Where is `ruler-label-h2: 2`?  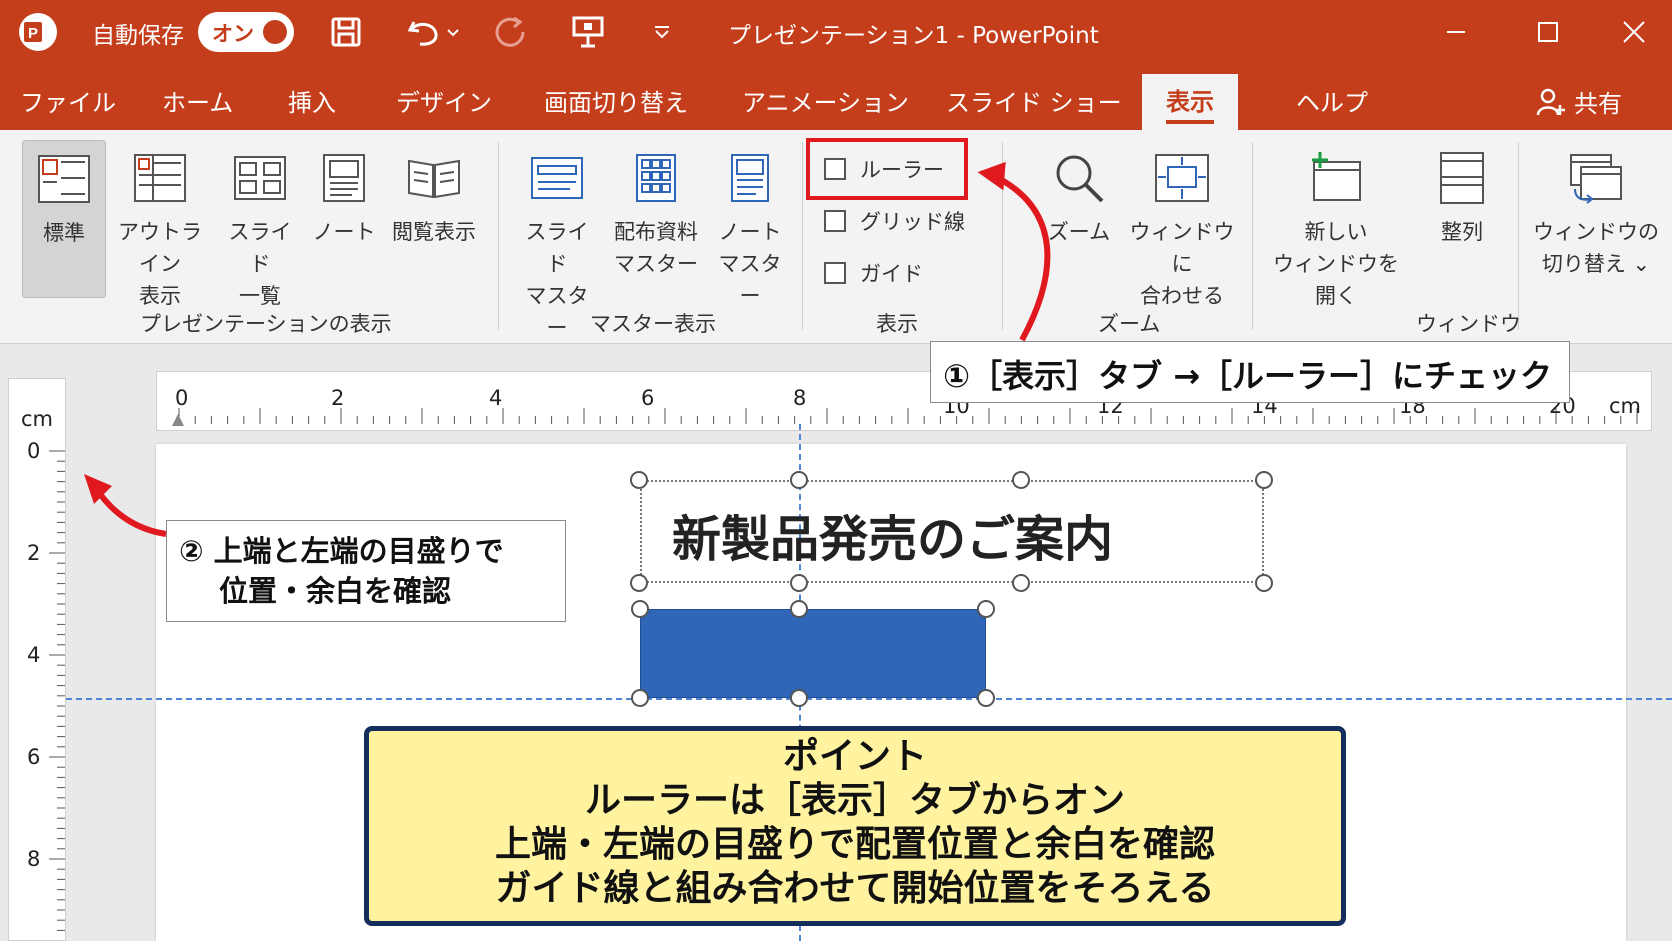 ruler-label-h2: 2 is located at coordinates (338, 398).